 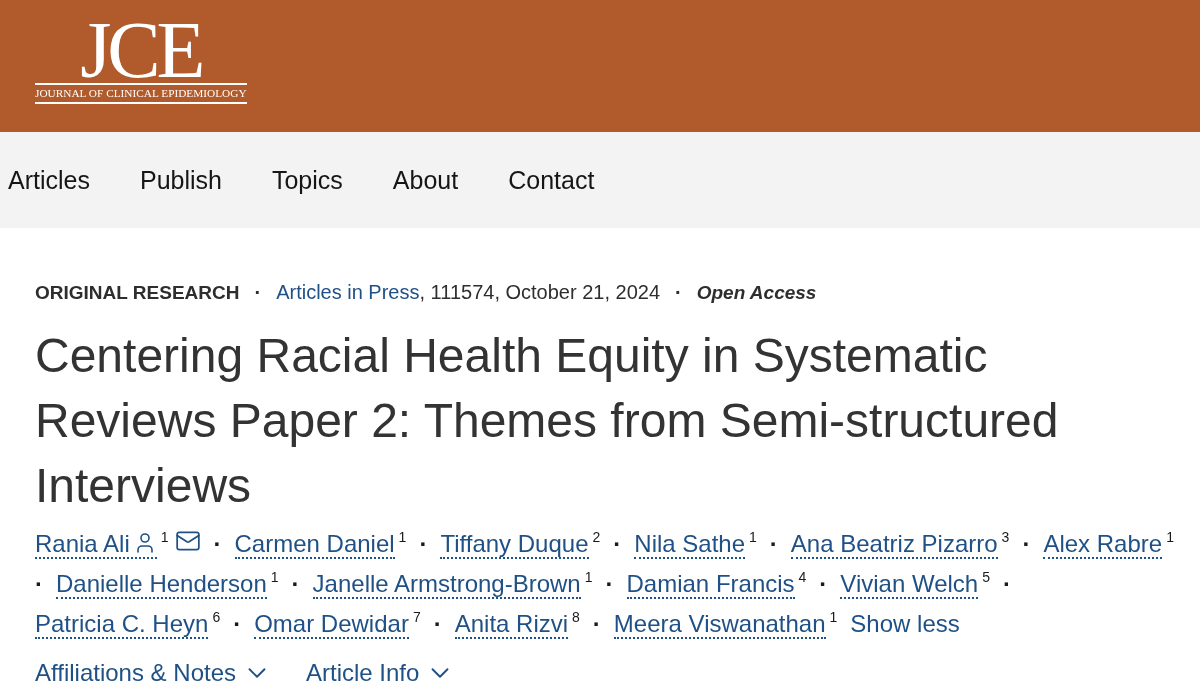 What do you see at coordinates (514, 544) in the screenshot?
I see `author-link: Tiffany Duque` at bounding box center [514, 544].